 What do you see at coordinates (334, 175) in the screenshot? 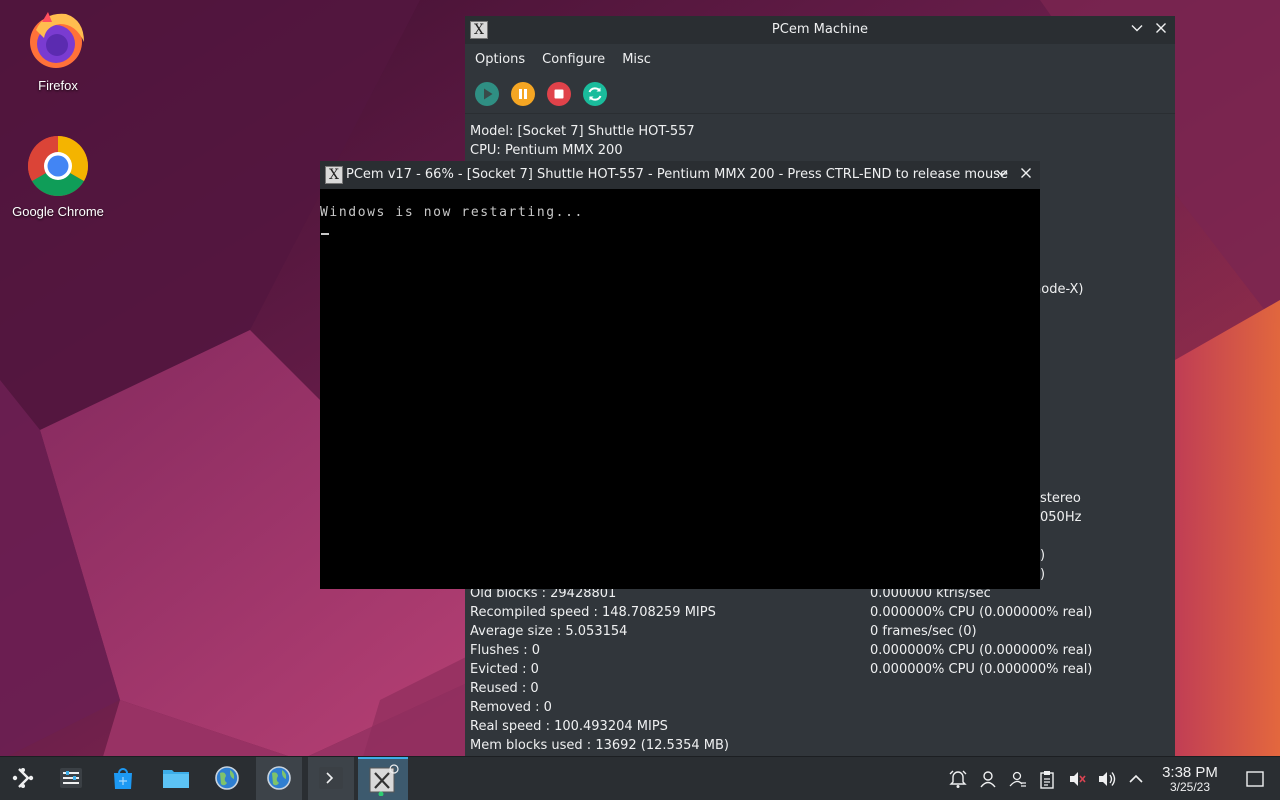
I see `pcem-app-icon: X` at bounding box center [334, 175].